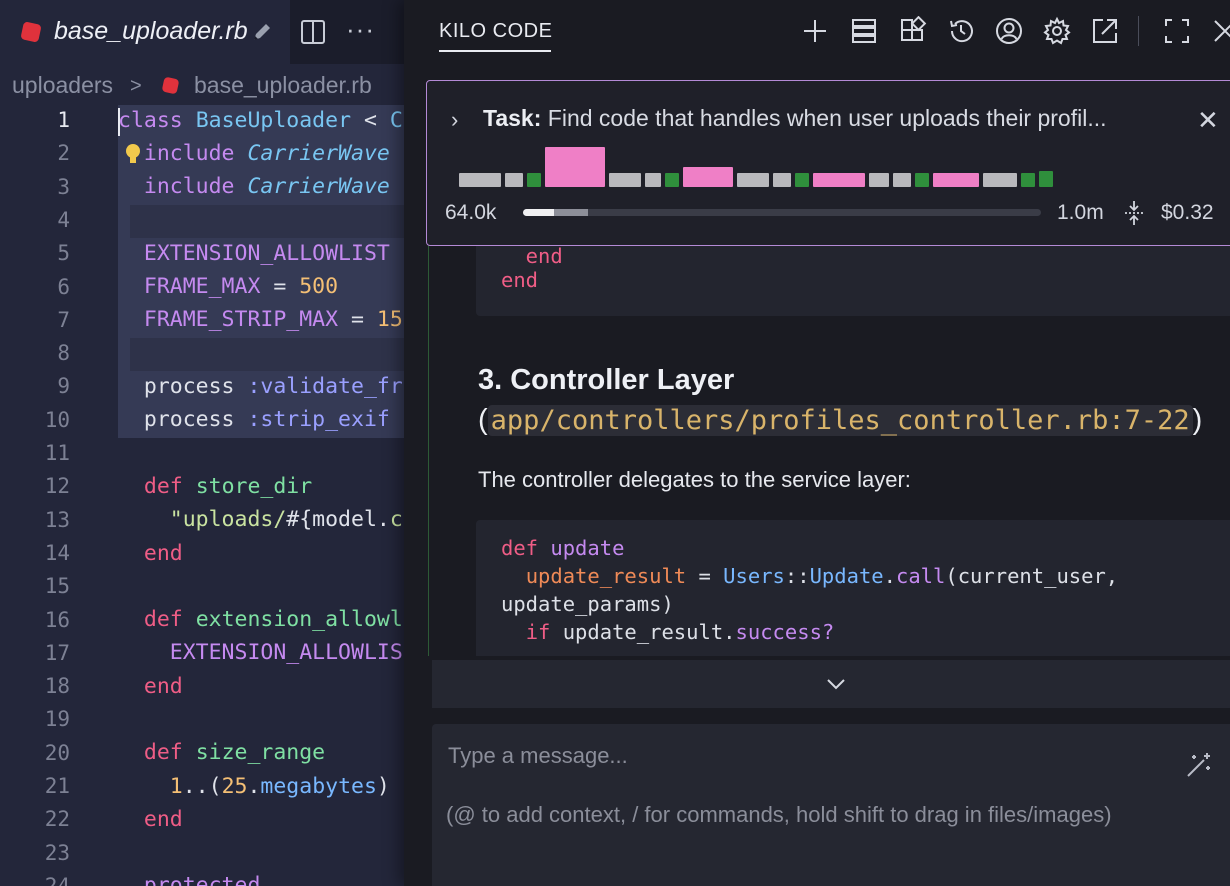 The image size is (1230, 886). Describe the element at coordinates (57, 819) in the screenshot. I see `line-number: 22` at that location.